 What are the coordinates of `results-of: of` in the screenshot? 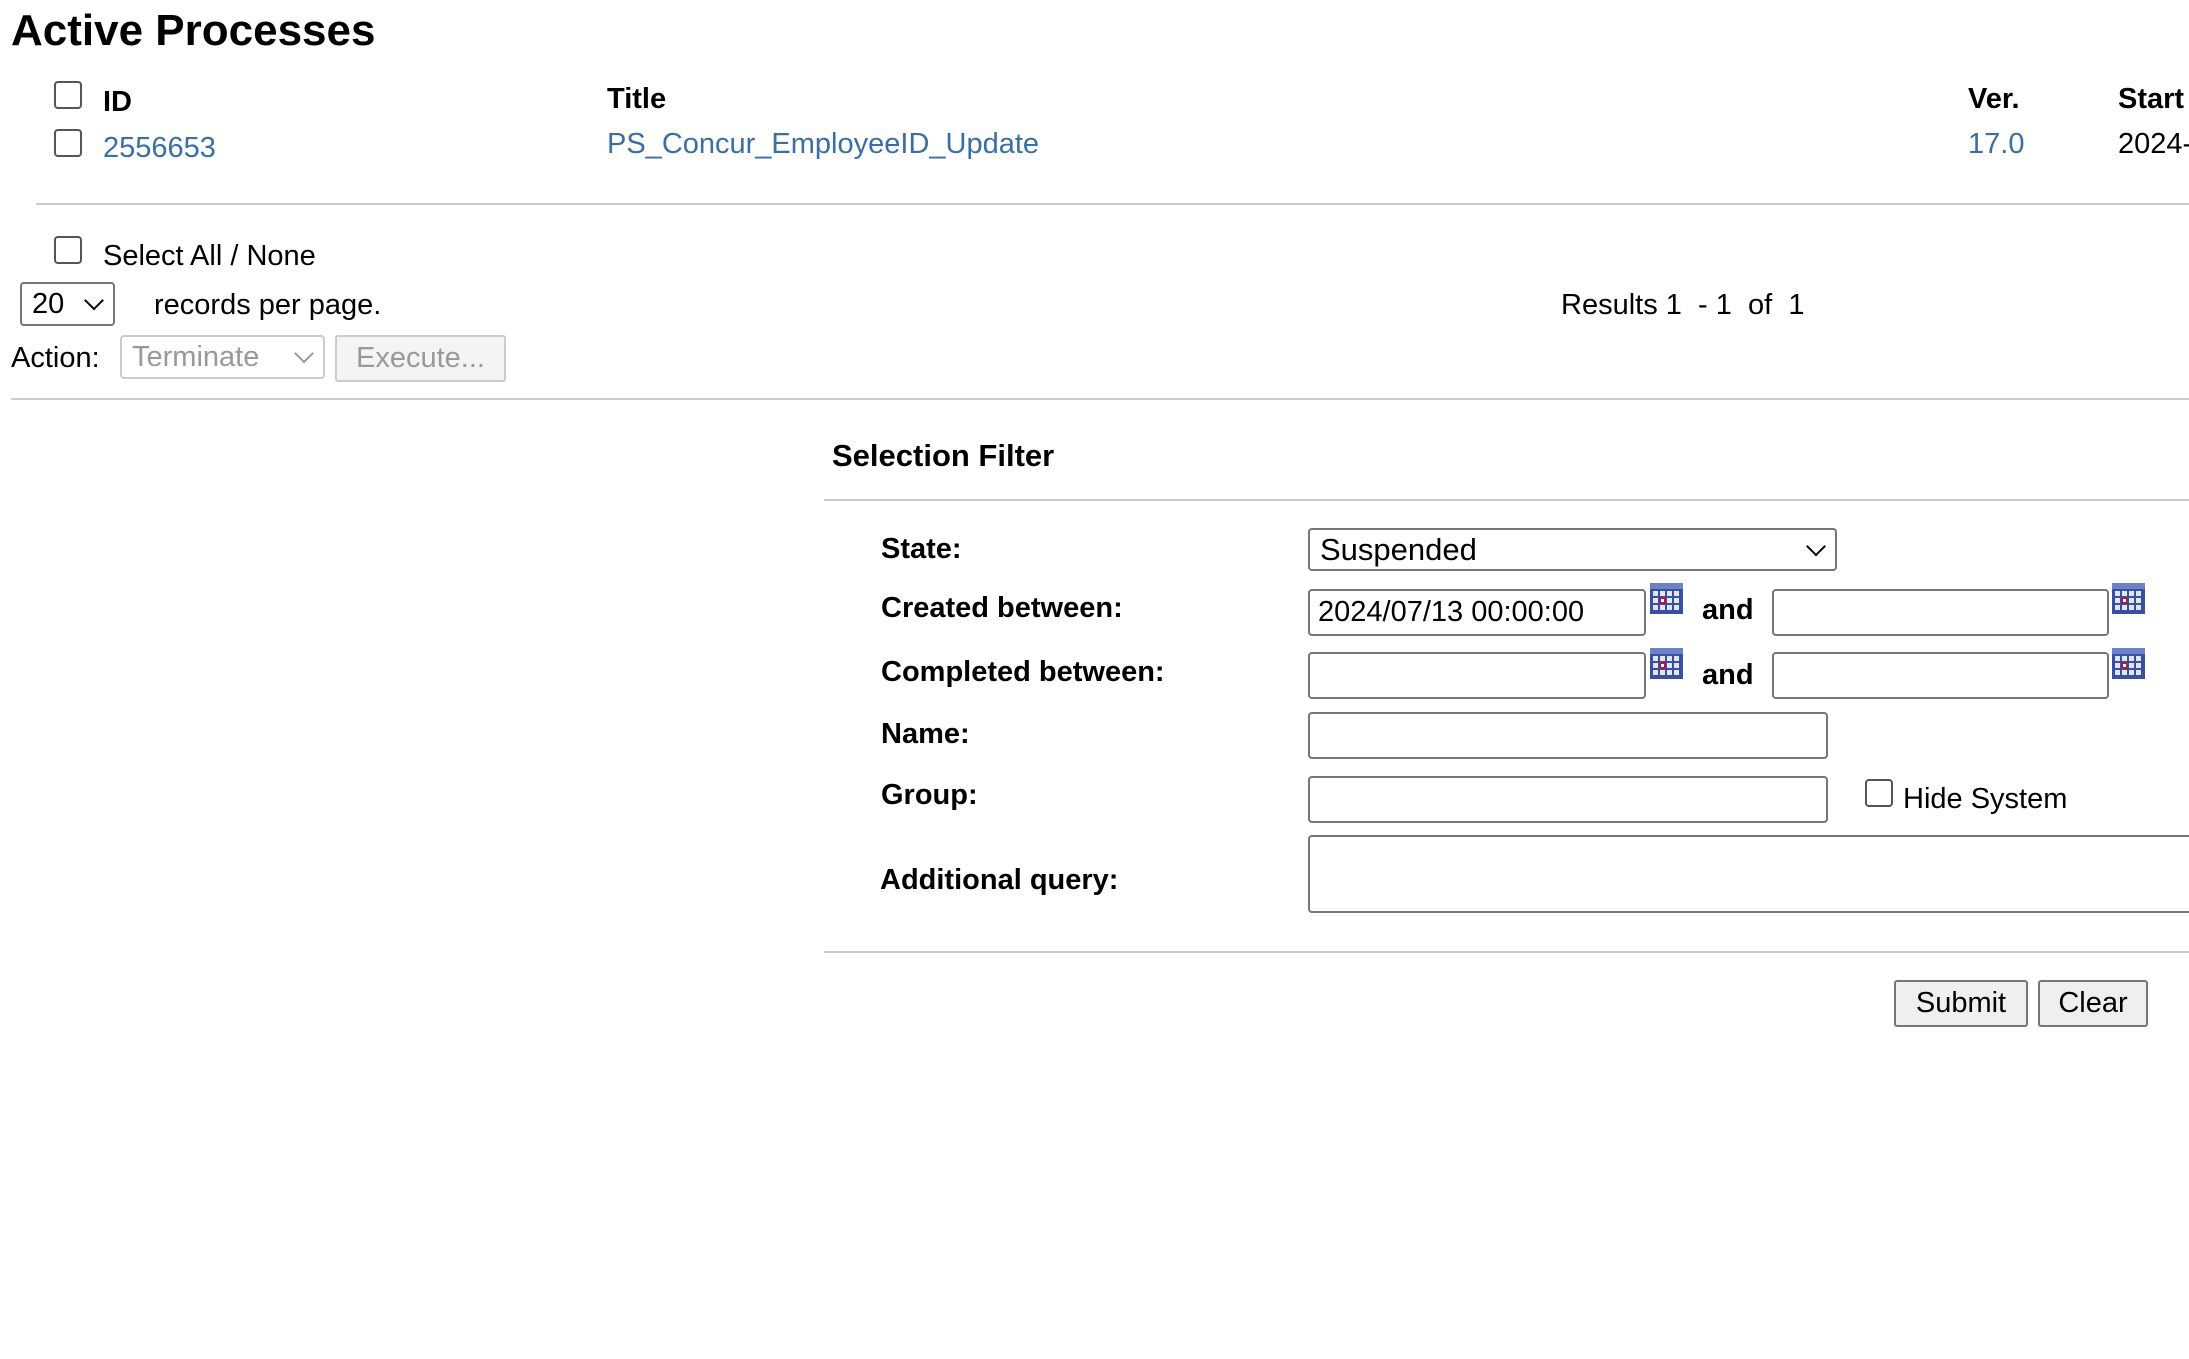 It's located at (1760, 305).